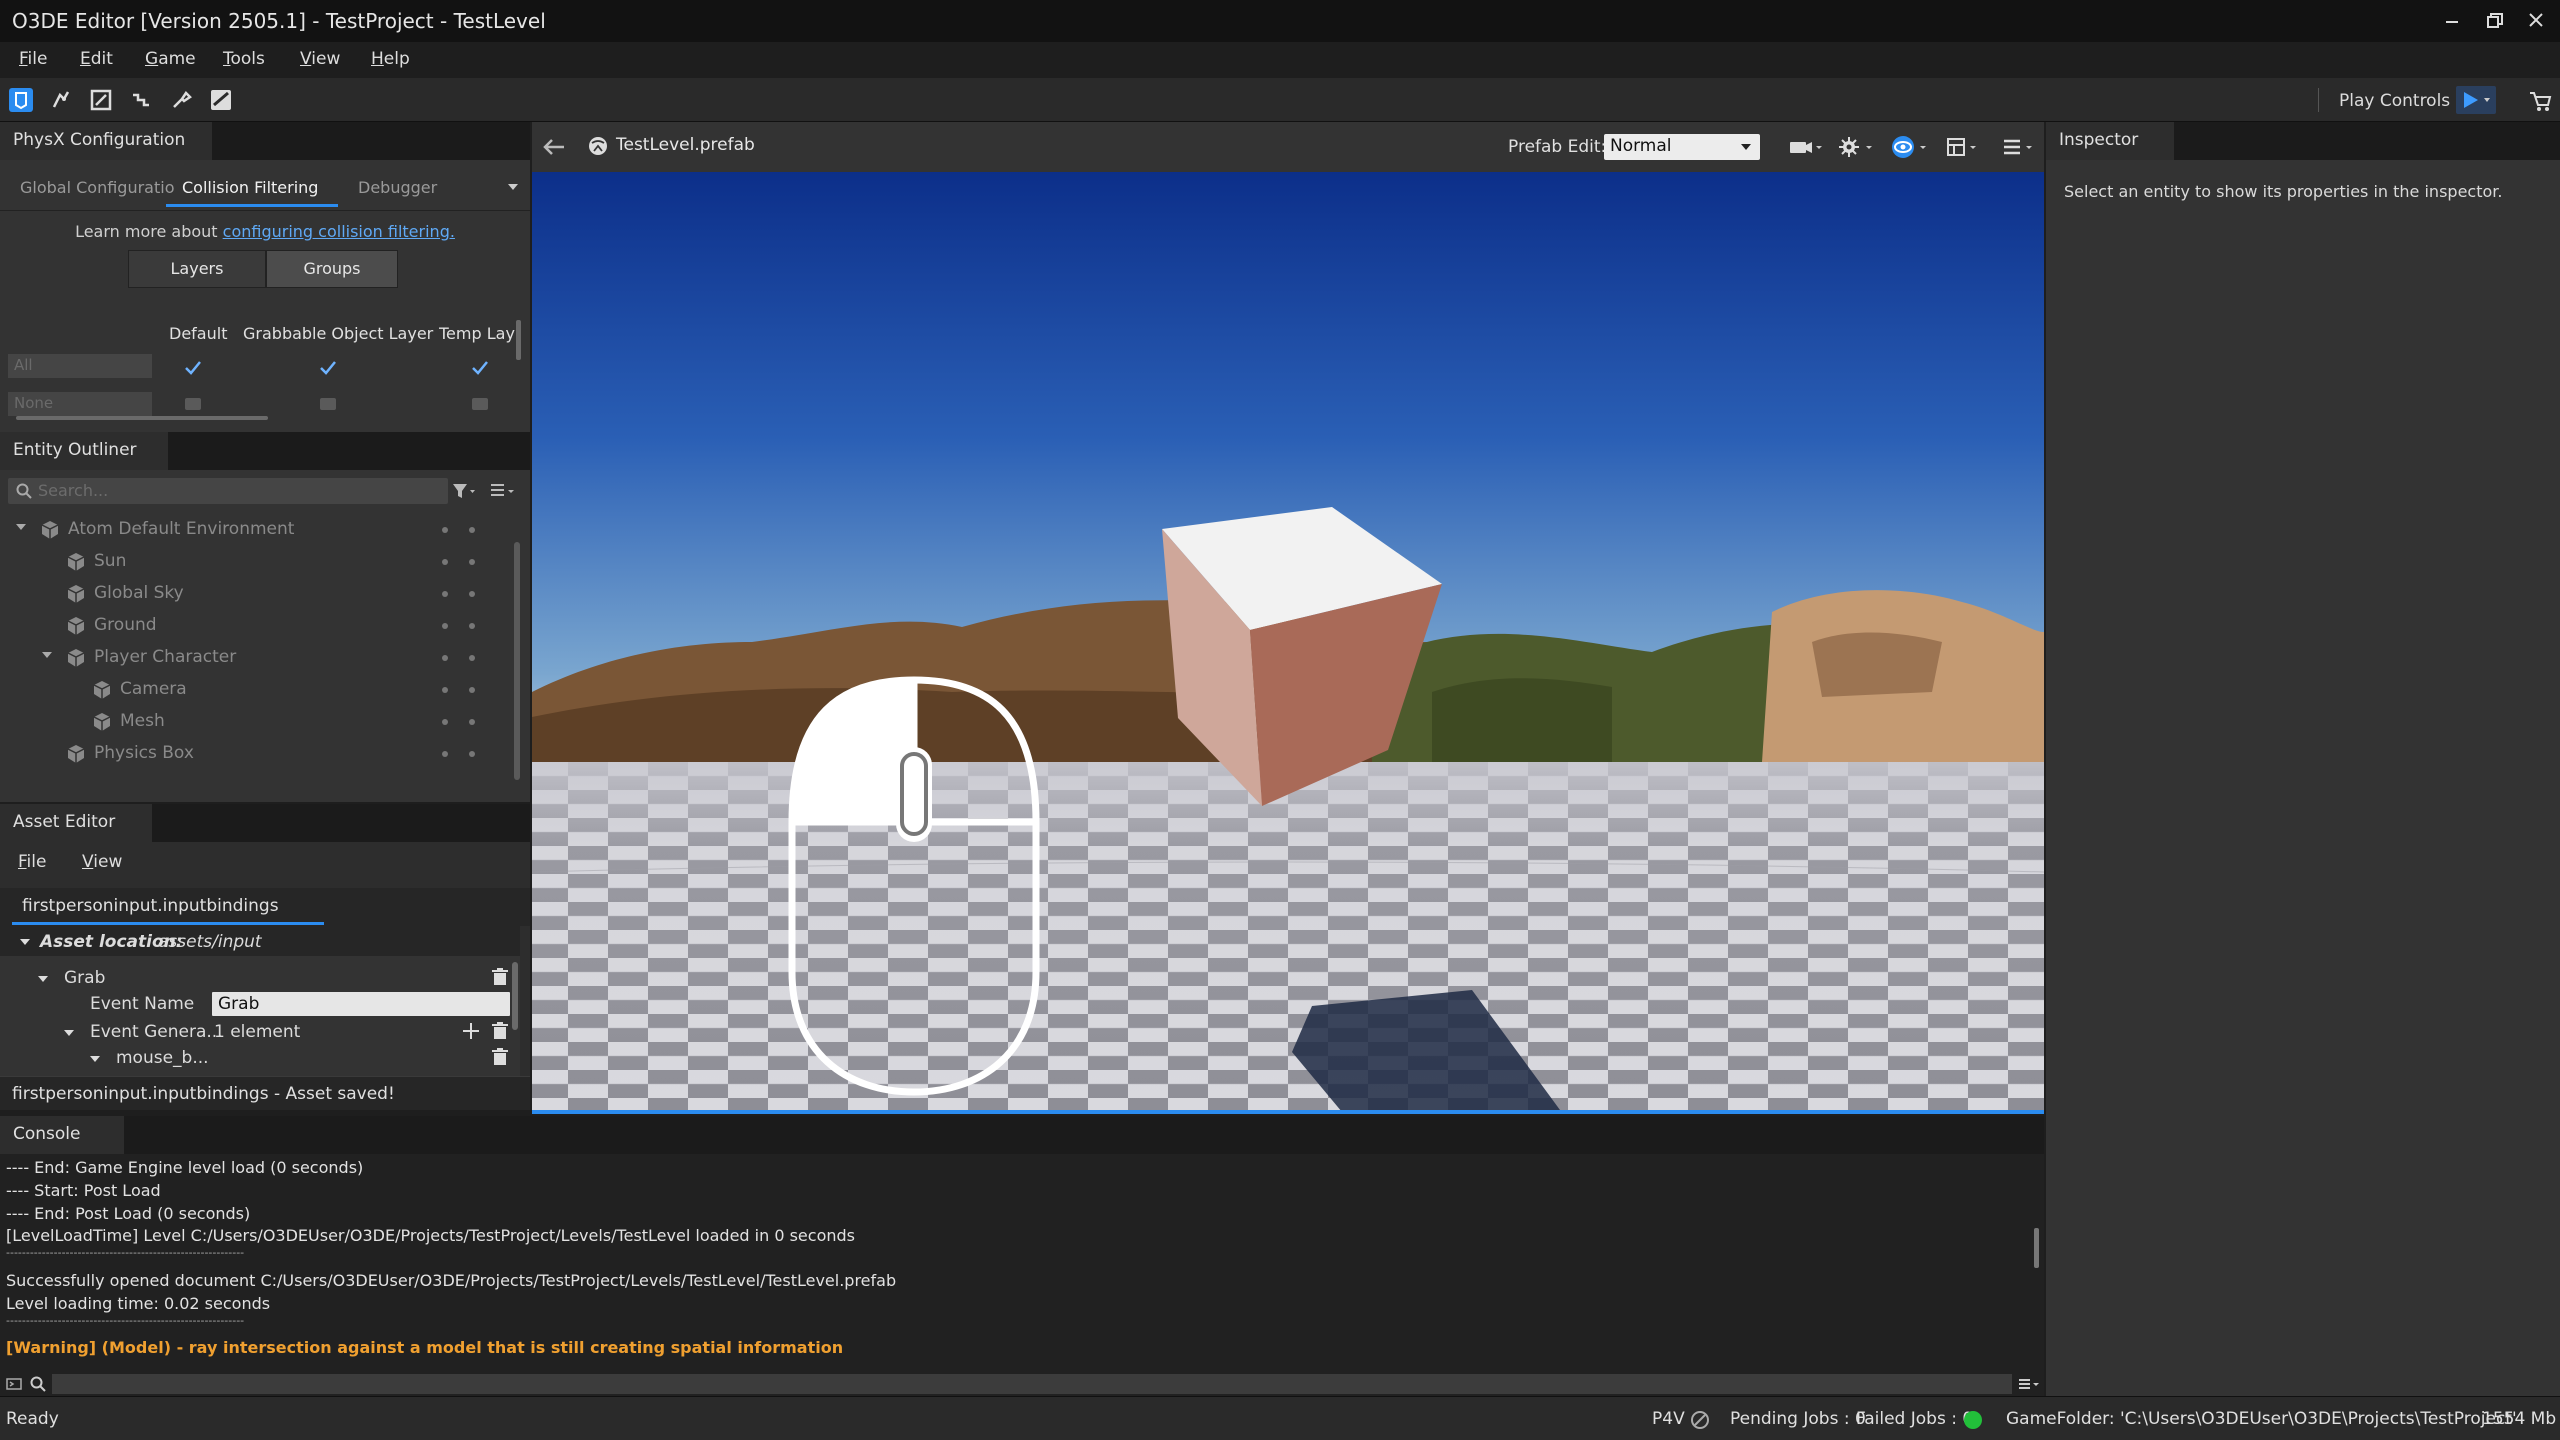 The height and width of the screenshot is (1440, 2560). Describe the element at coordinates (1288, 147) in the screenshot. I see `viewport-header: TestLevel.prefab Prefab Edit: Normal` at that location.